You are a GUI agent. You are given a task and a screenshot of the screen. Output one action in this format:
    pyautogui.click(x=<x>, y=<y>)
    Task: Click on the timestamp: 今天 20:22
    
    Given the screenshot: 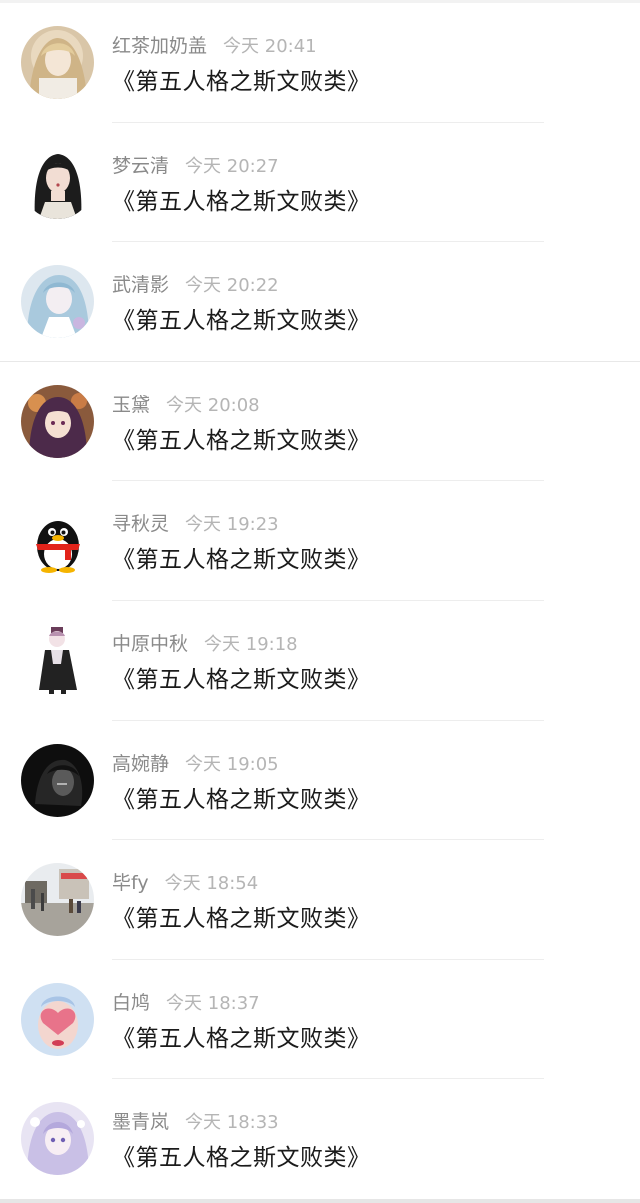 What is the action you would take?
    pyautogui.click(x=232, y=286)
    